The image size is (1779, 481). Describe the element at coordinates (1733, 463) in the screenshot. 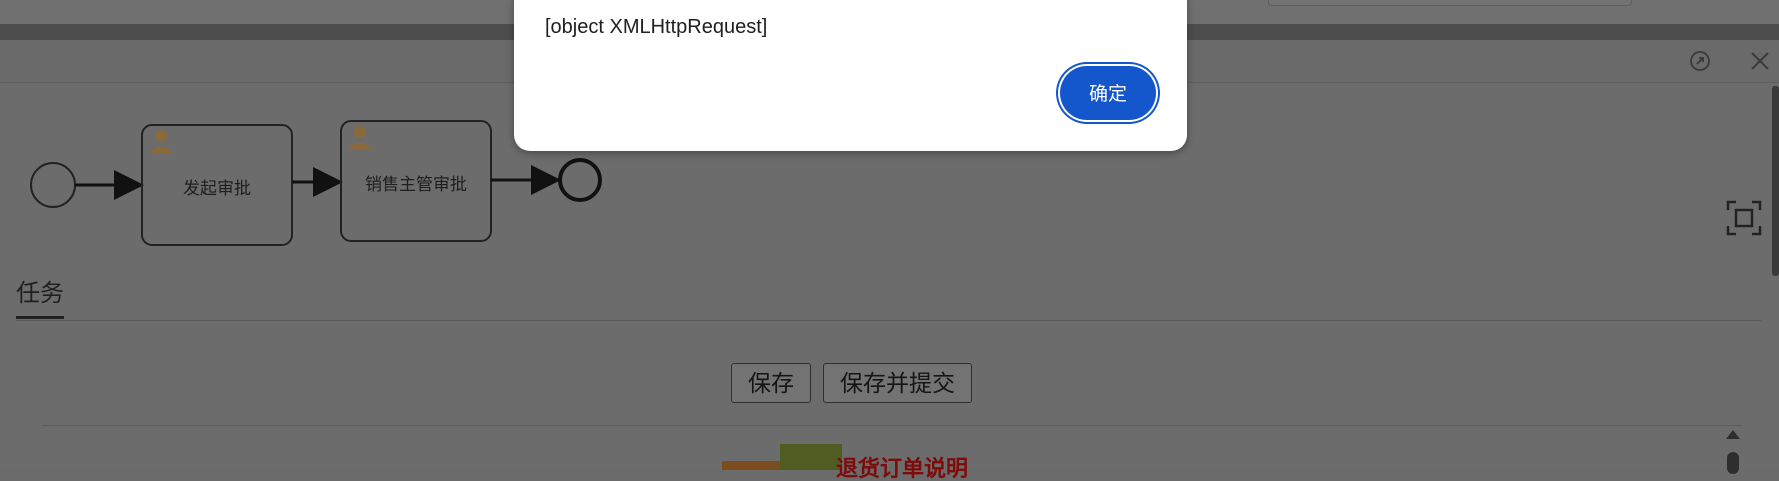

I see `form-scrollbar-thumb` at that location.